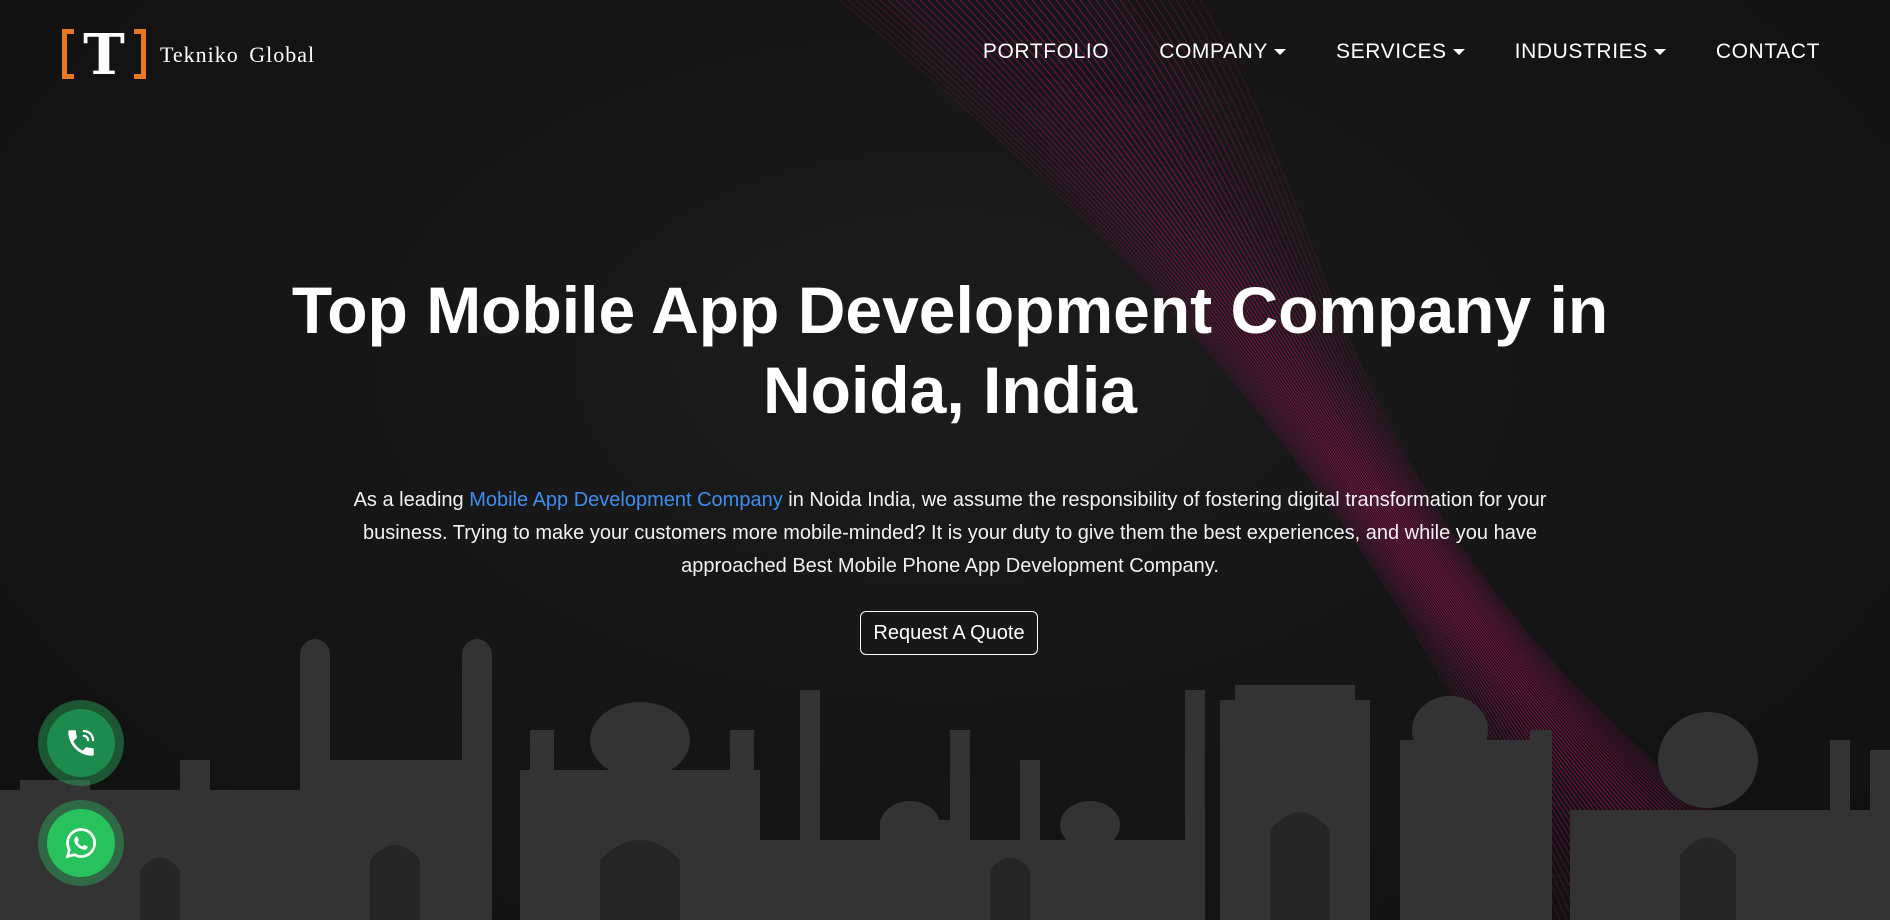 The image size is (1890, 920). I want to click on whatsapp-button, so click(81, 843).